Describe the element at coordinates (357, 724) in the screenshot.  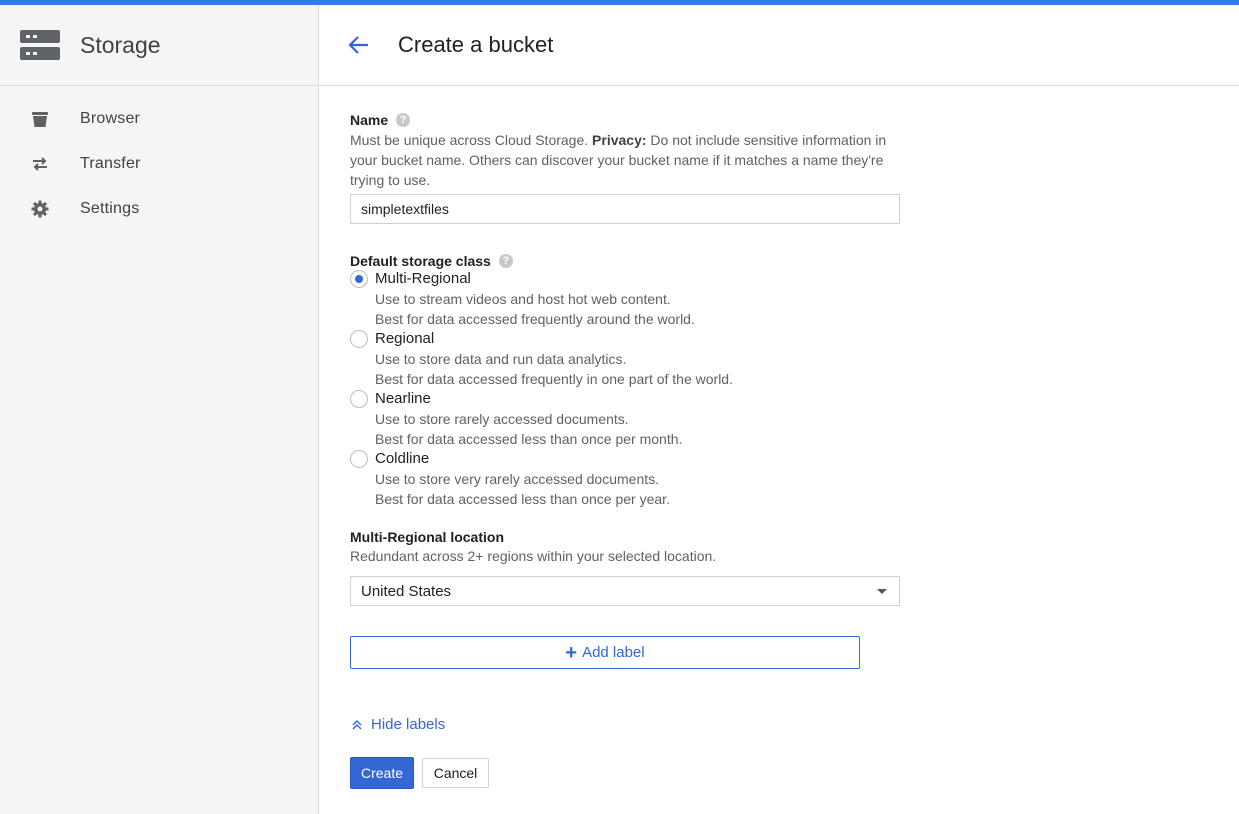
I see `chevron-up-icon` at that location.